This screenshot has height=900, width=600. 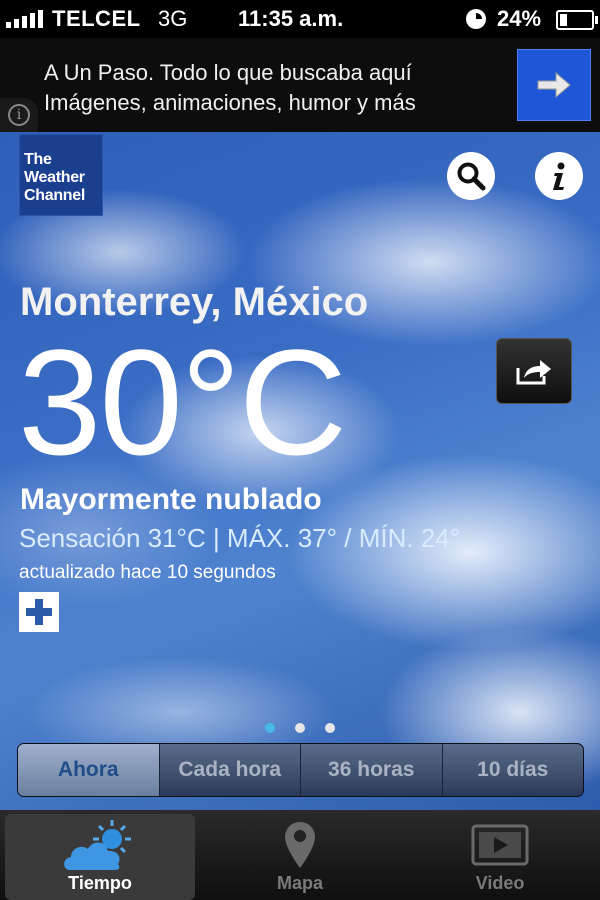 I want to click on logo-text: The Weather Channel, so click(x=55, y=177).